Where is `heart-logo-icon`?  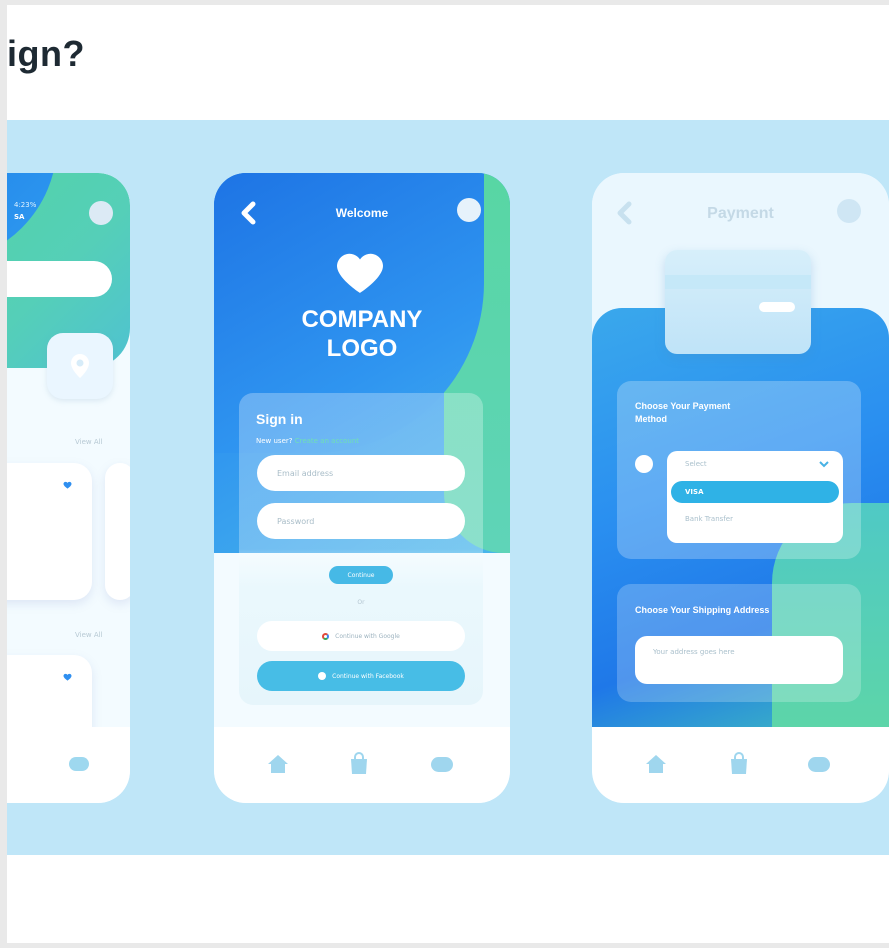
heart-logo-icon is located at coordinates (360, 273).